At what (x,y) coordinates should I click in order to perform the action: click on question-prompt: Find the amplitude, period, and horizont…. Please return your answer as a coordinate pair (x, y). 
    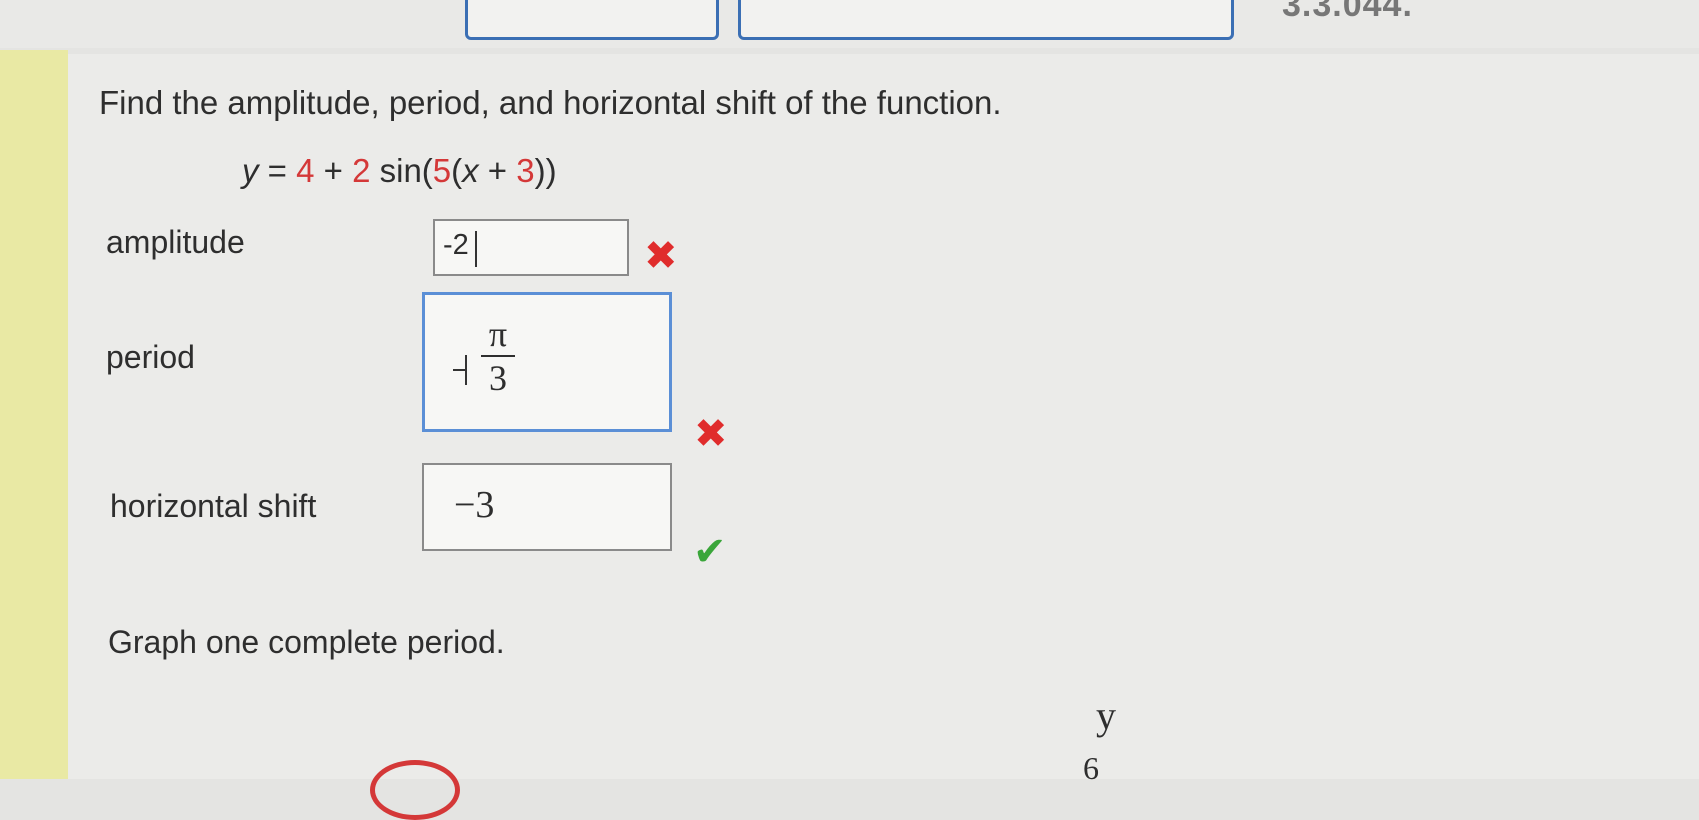
    Looking at the image, I should click on (550, 102).